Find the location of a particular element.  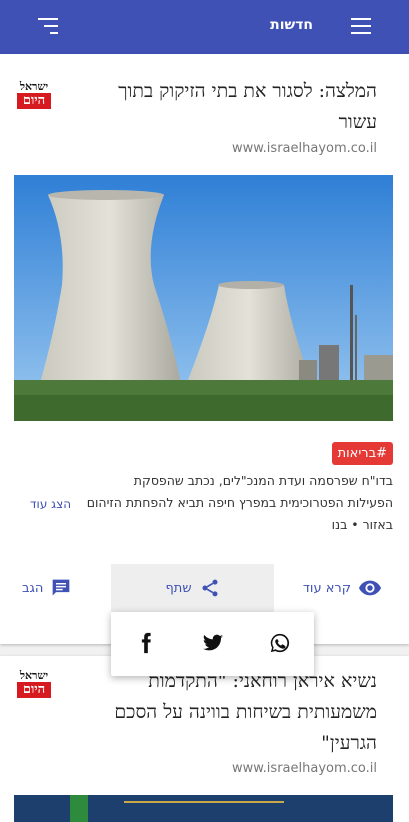

comment-button: הגב is located at coordinates (46, 588).